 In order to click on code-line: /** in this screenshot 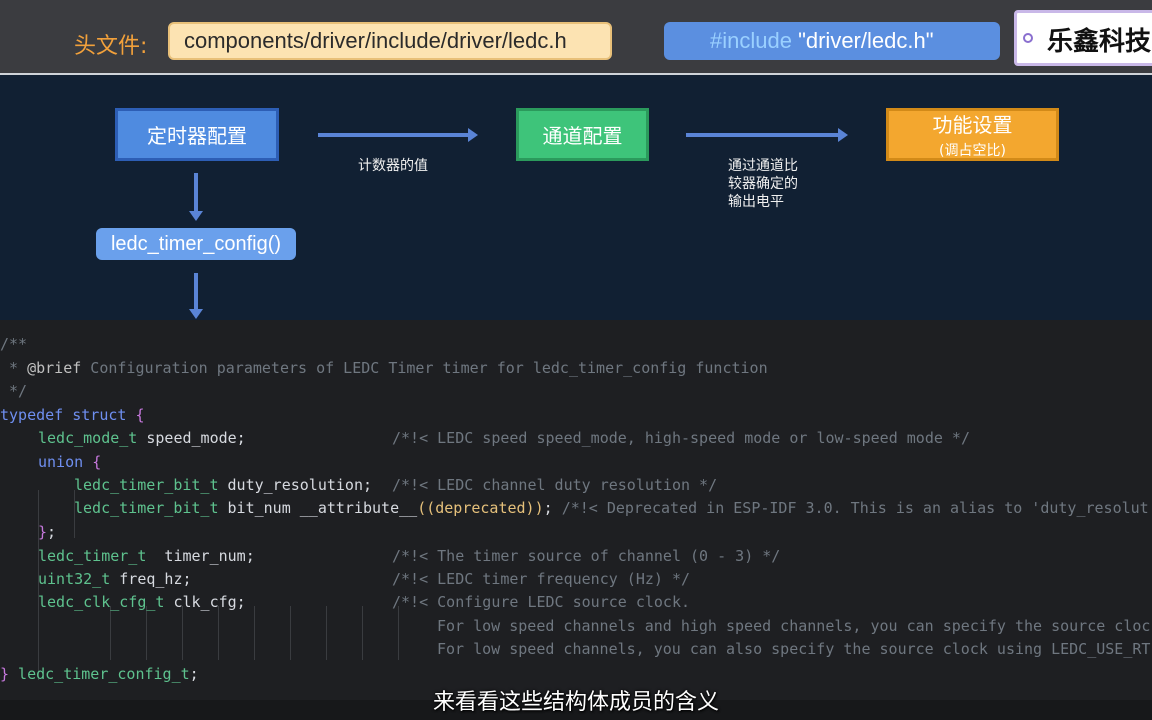, I will do `click(13, 344)`.